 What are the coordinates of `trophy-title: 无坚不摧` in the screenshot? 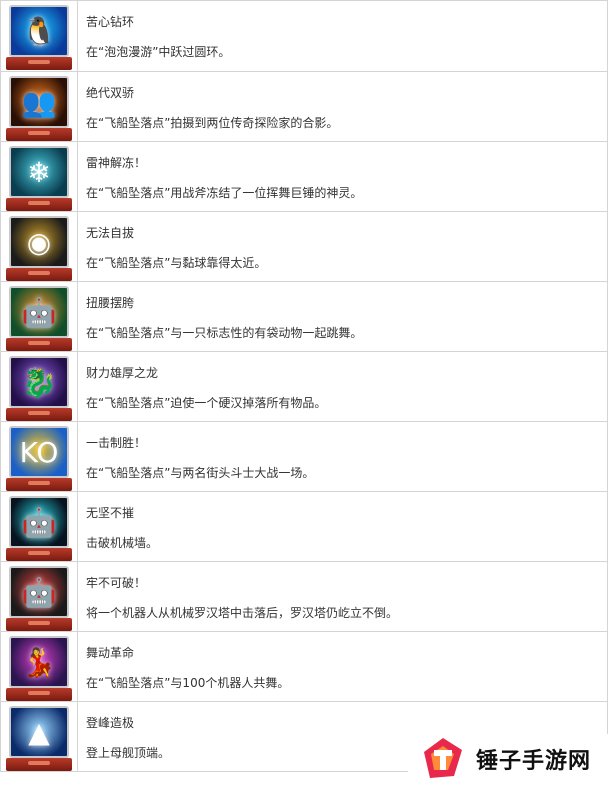 It's located at (110, 513).